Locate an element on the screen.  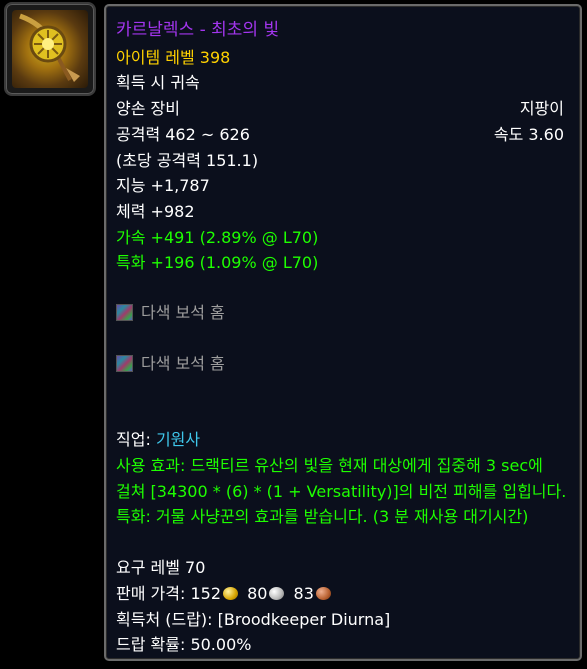
silver-coin-icon is located at coordinates (277, 593).